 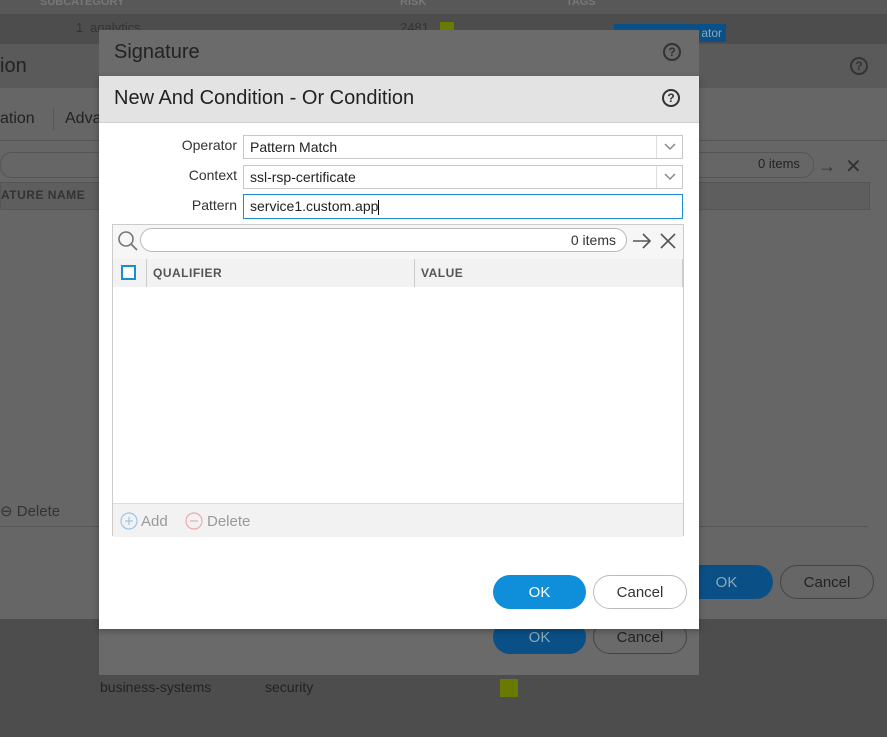 I want to click on select-all-cell, so click(x=130, y=273).